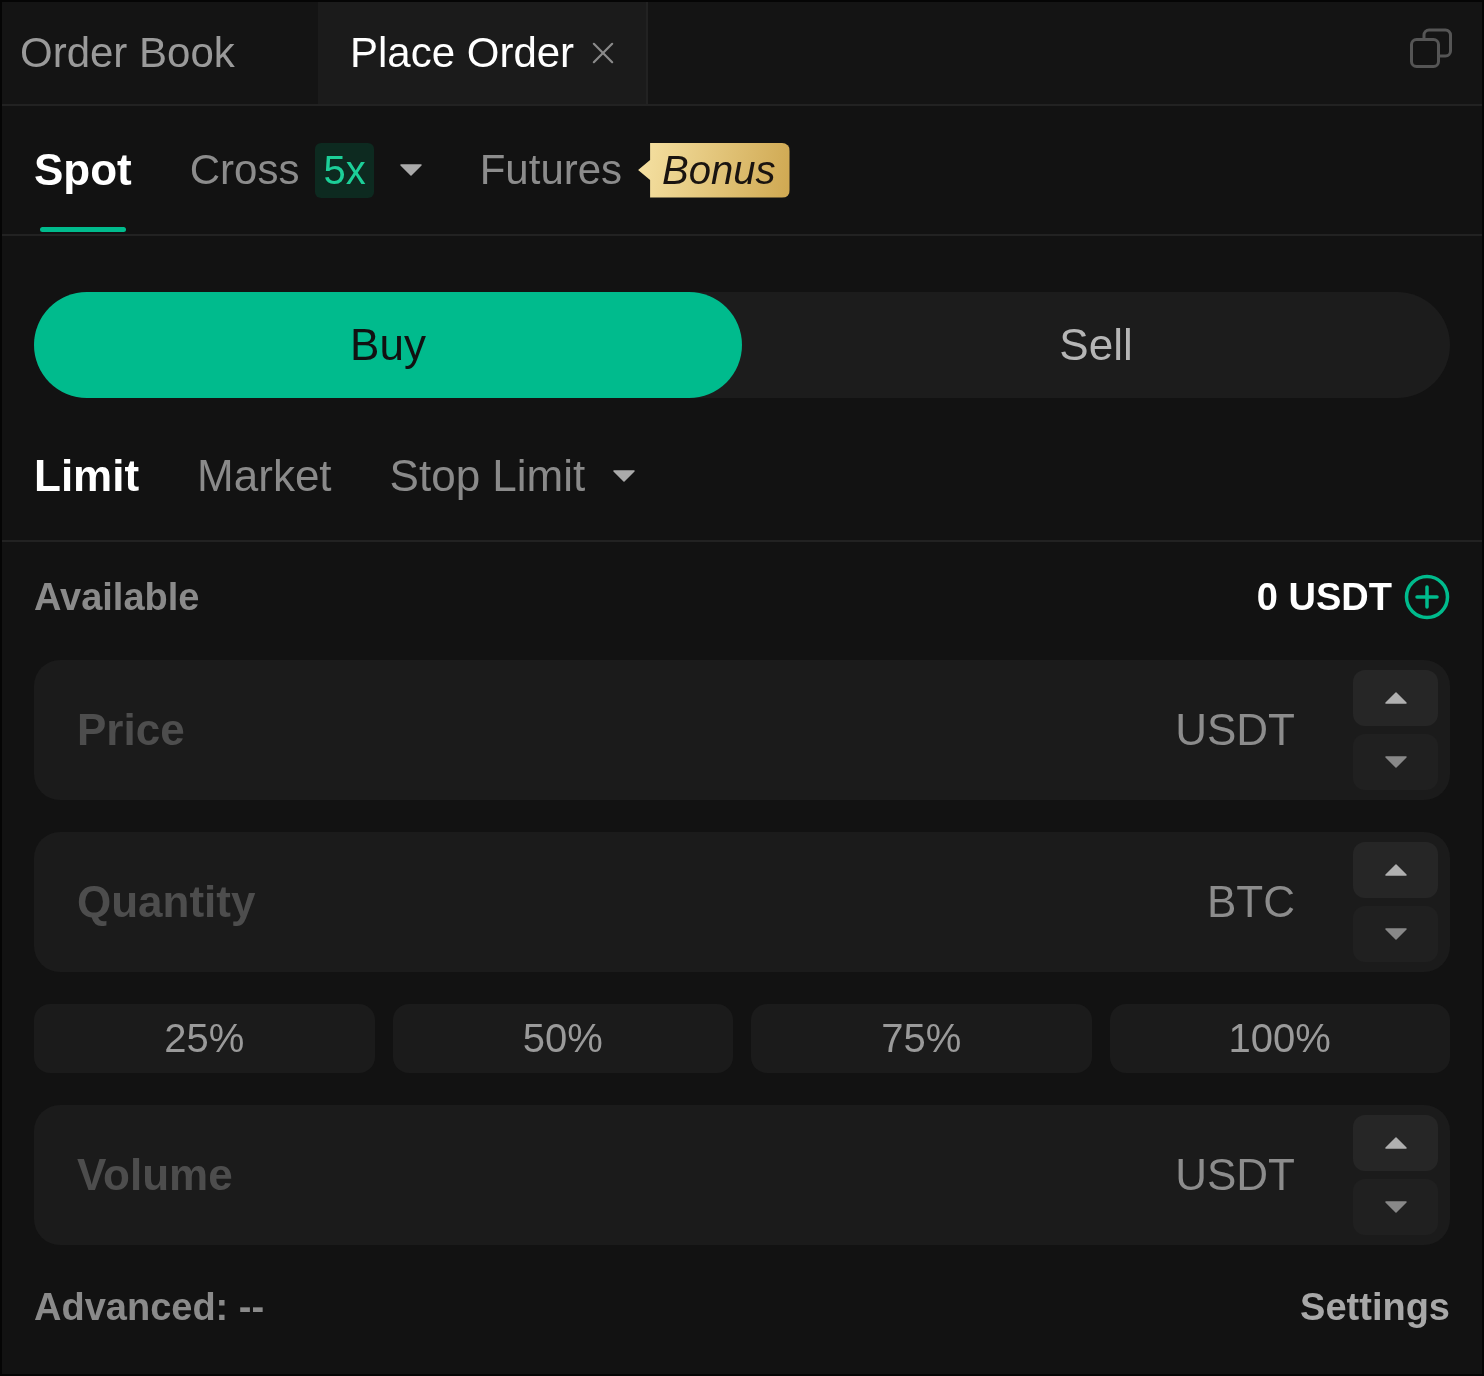 This screenshot has height=1376, width=1484. I want to click on percent-button: 50%, so click(562, 1038).